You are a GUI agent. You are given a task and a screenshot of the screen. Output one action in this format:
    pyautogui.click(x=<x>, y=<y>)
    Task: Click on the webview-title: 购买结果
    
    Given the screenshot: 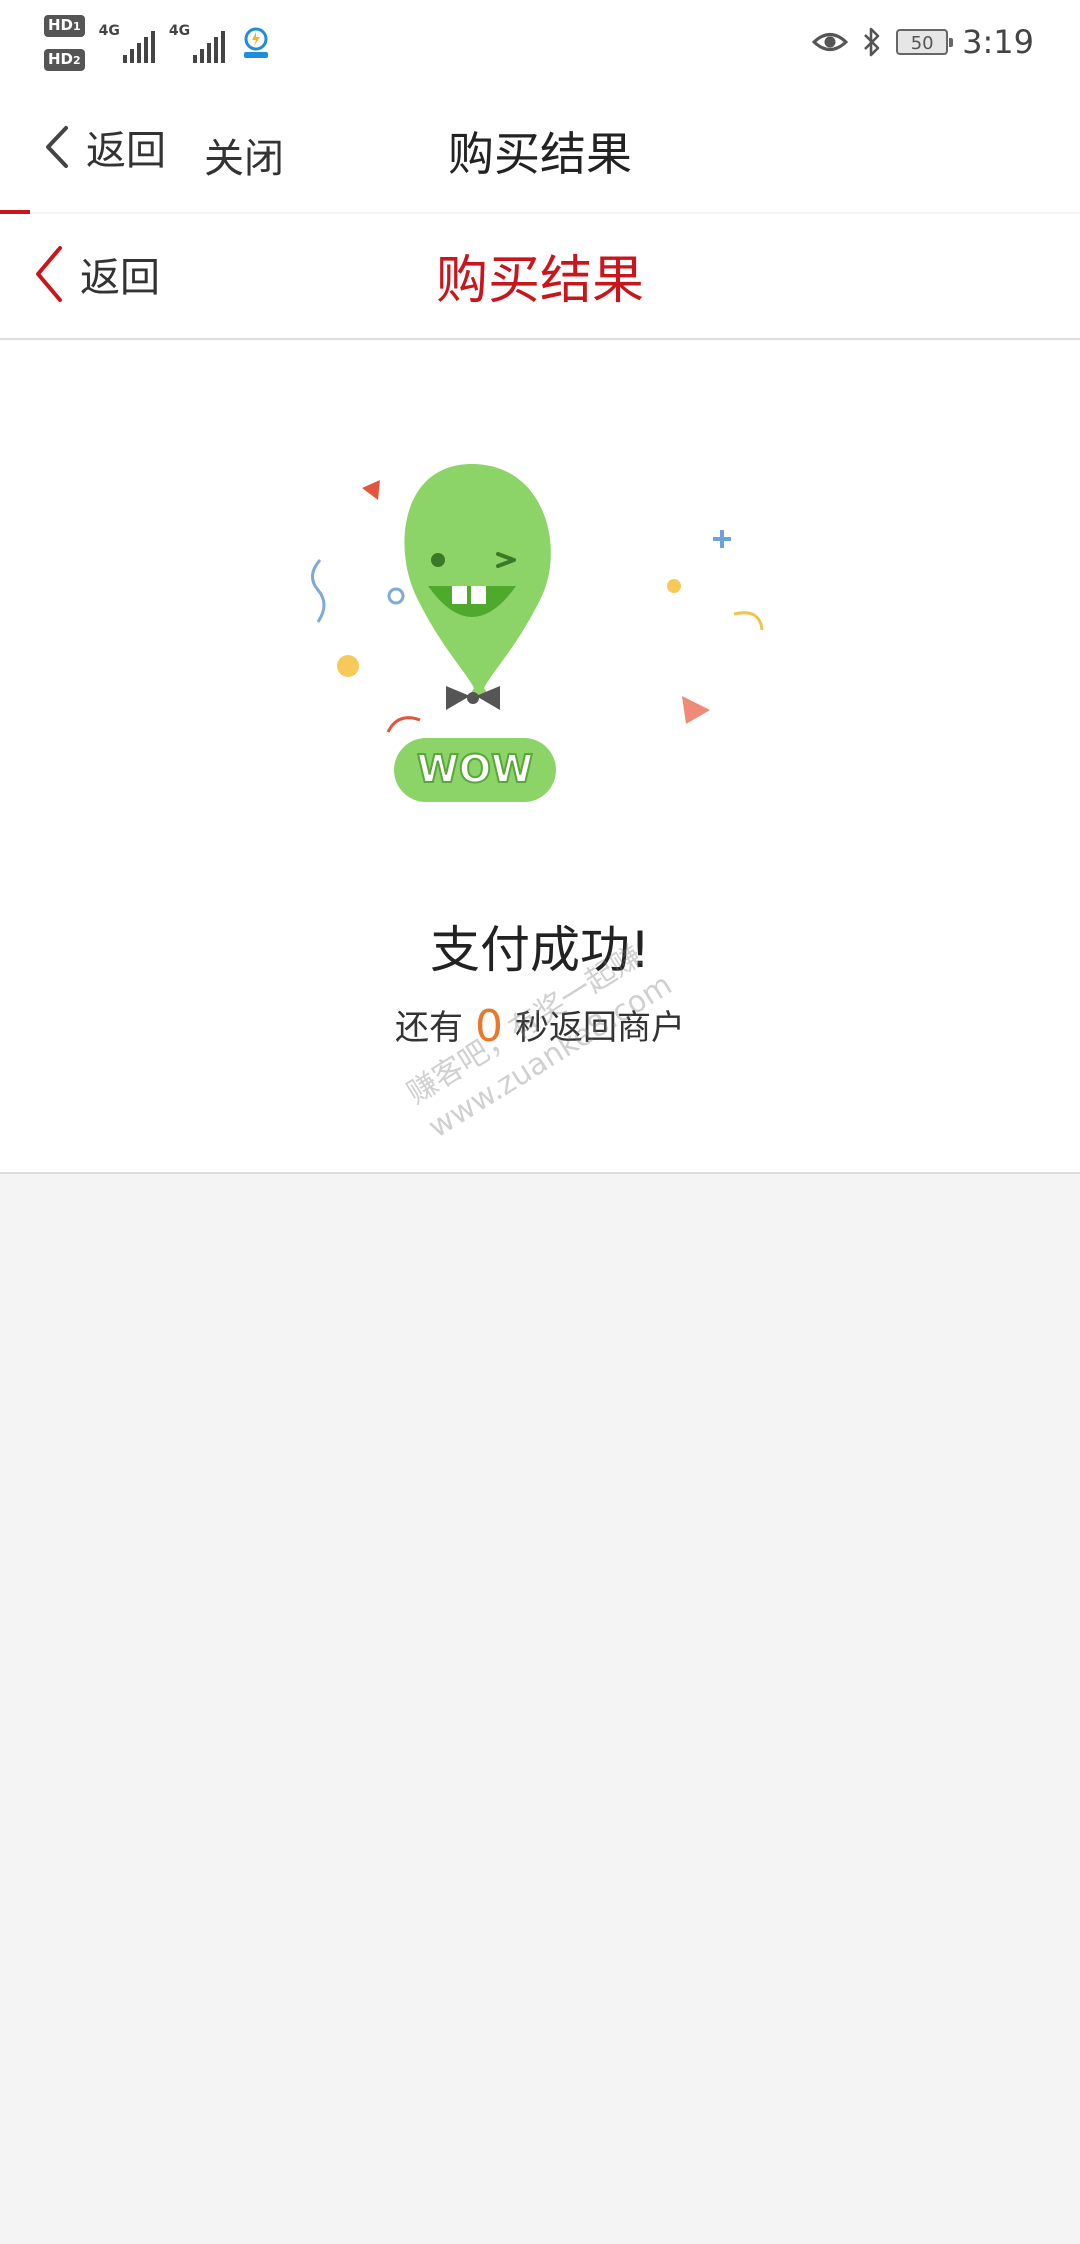 What is the action you would take?
    pyautogui.click(x=540, y=154)
    